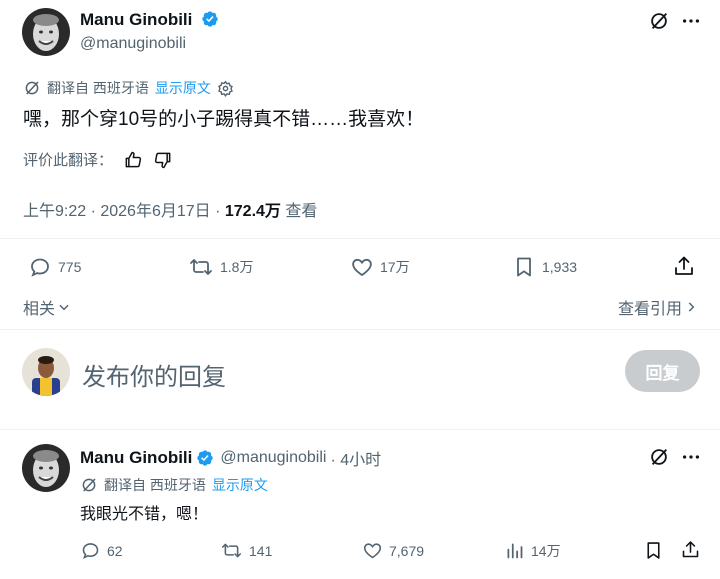  I want to click on view-quotes-link: 查看引用, so click(658, 307).